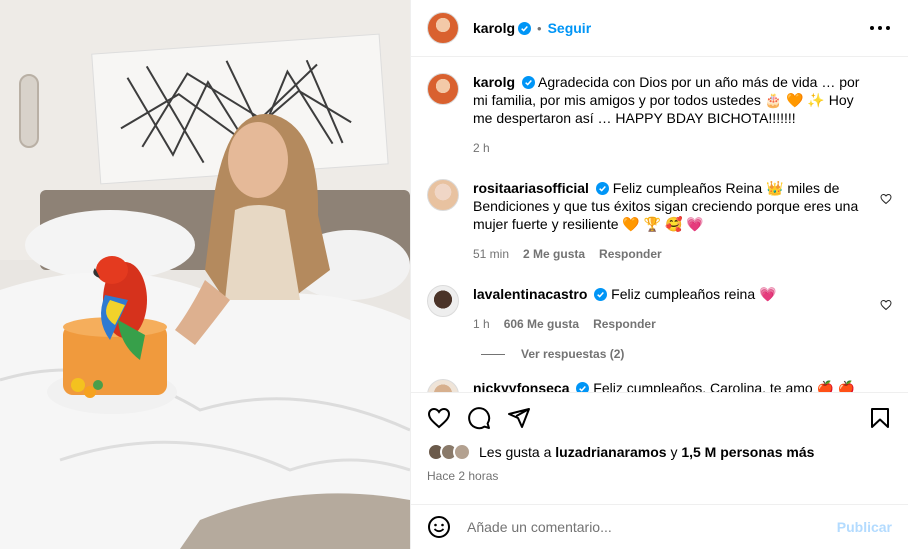  Describe the element at coordinates (494, 28) in the screenshot. I see `author-username: karolg` at that location.